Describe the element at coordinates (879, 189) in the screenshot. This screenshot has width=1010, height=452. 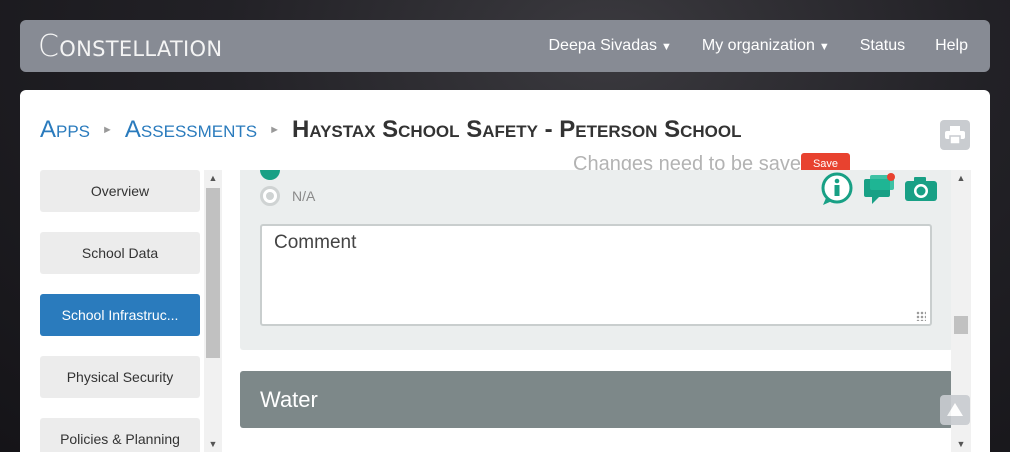
I see `comments-icon` at that location.